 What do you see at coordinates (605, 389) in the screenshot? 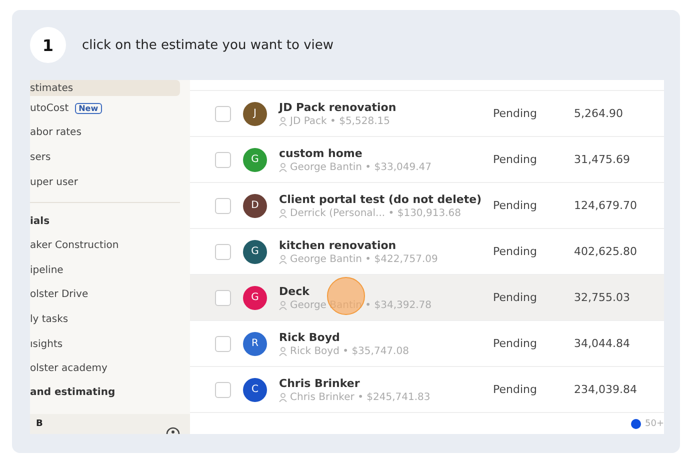
I see `total-amount: 234,039.84` at bounding box center [605, 389].